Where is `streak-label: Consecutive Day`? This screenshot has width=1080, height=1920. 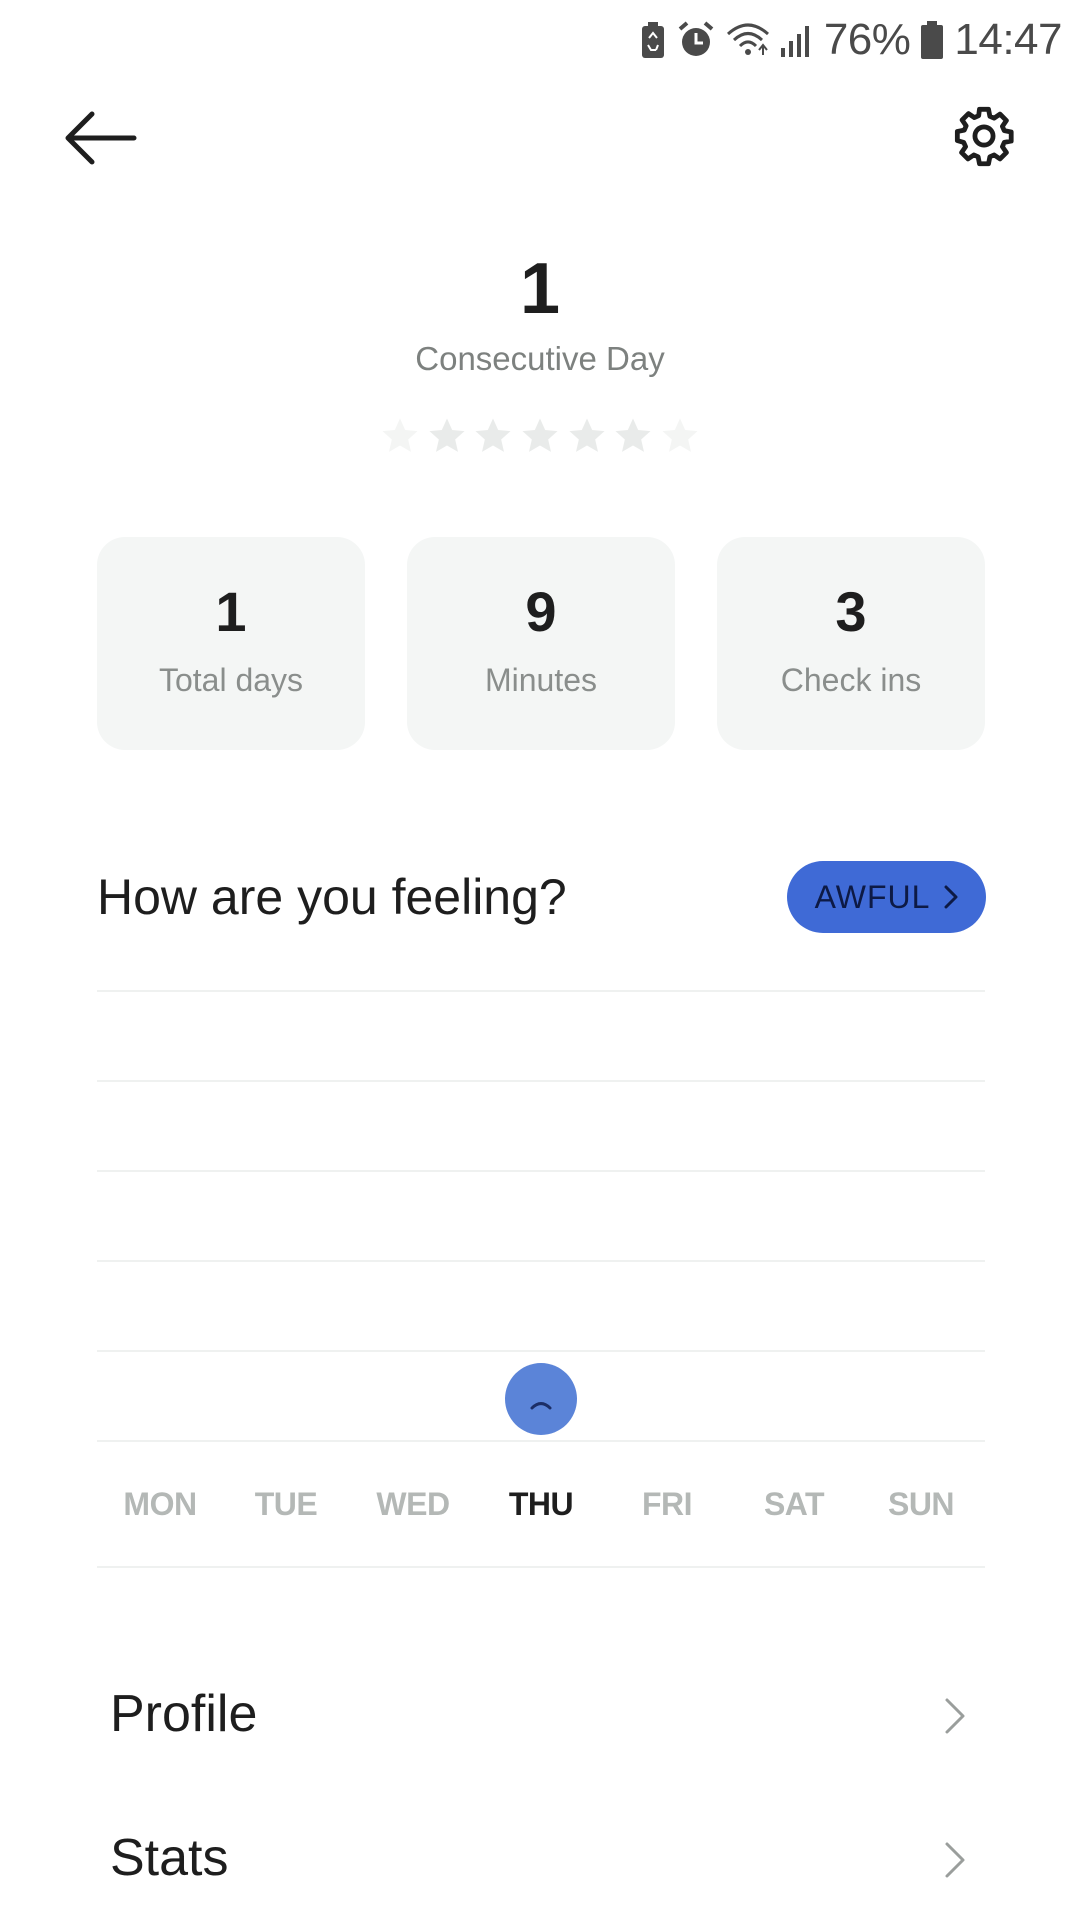
streak-label: Consecutive Day is located at coordinates (540, 358).